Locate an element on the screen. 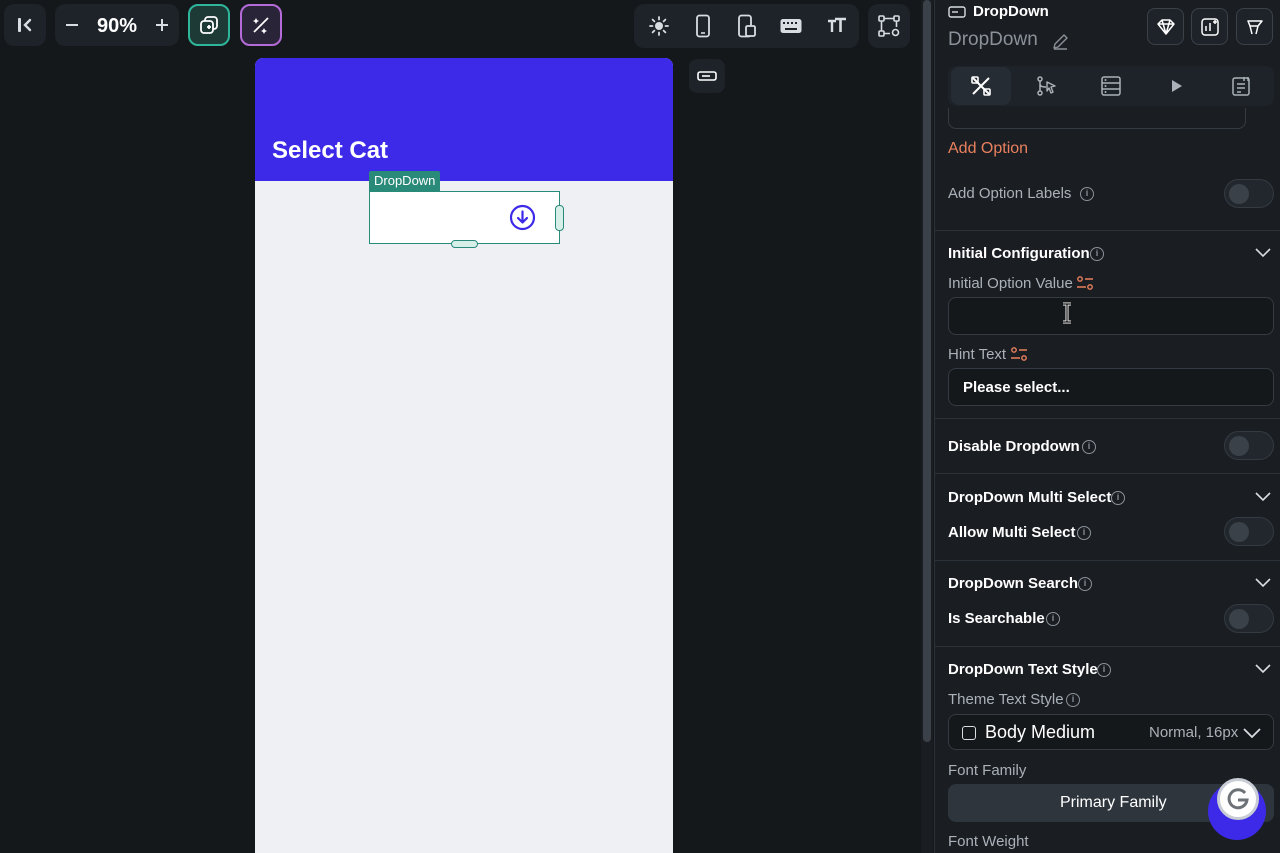  phone-preview-button is located at coordinates (703, 26).